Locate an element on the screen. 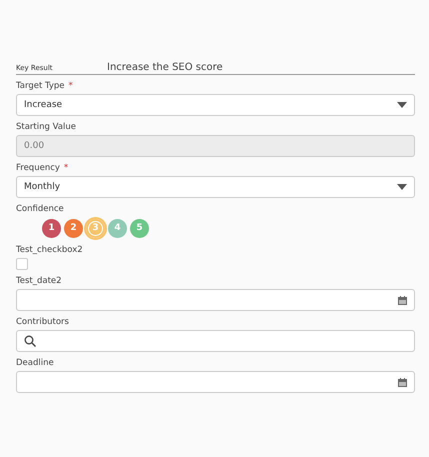  input-value: 0.00 is located at coordinates (34, 146).